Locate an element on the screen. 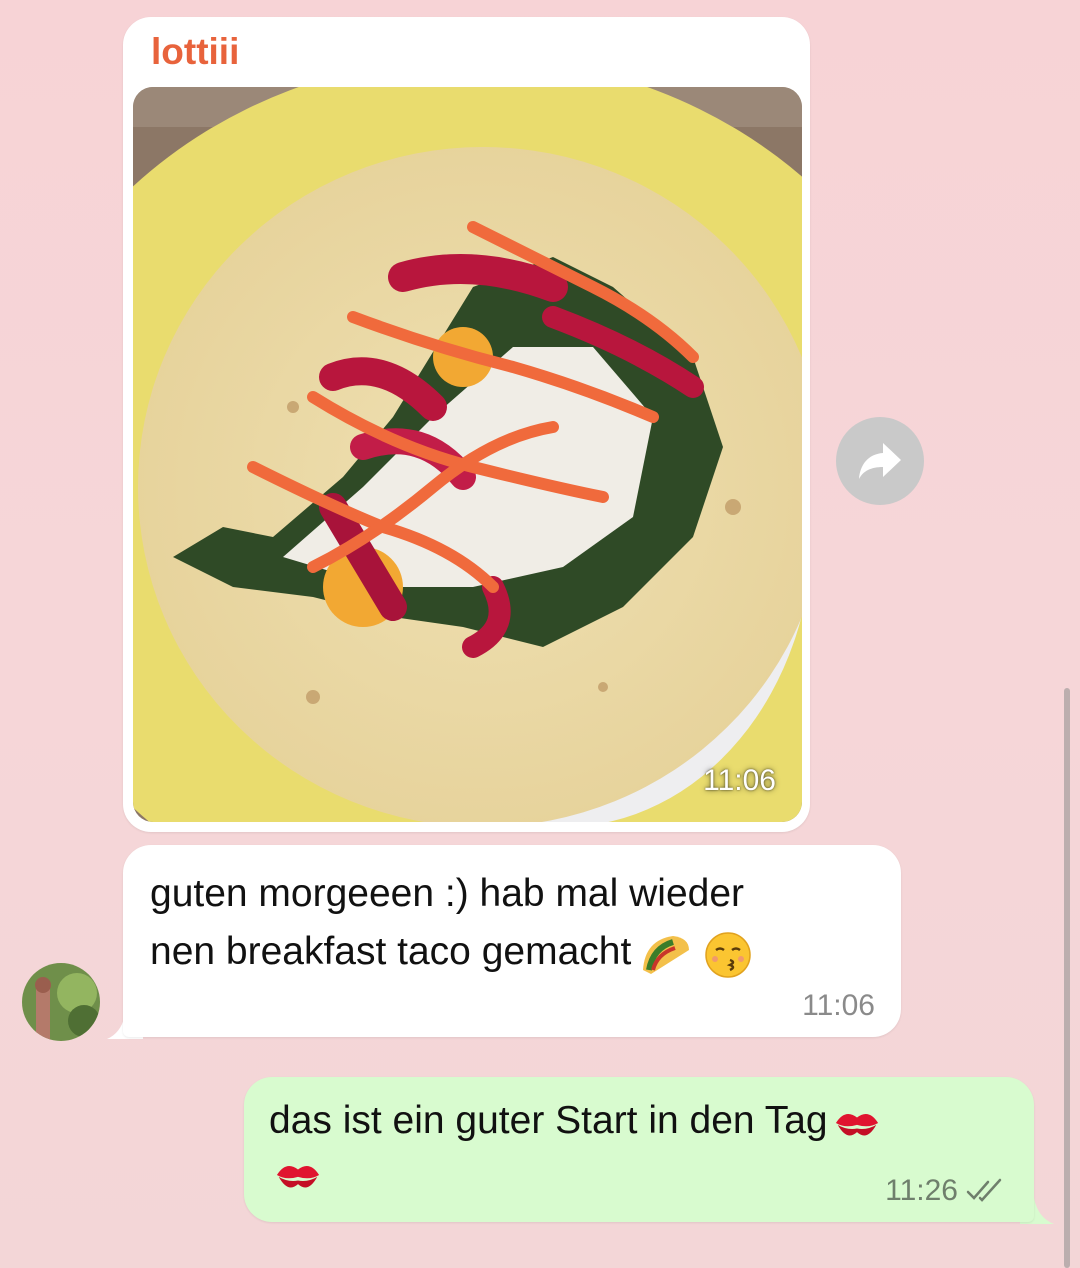 This screenshot has height=1268, width=1080. sender-avatar is located at coordinates (61, 1002).